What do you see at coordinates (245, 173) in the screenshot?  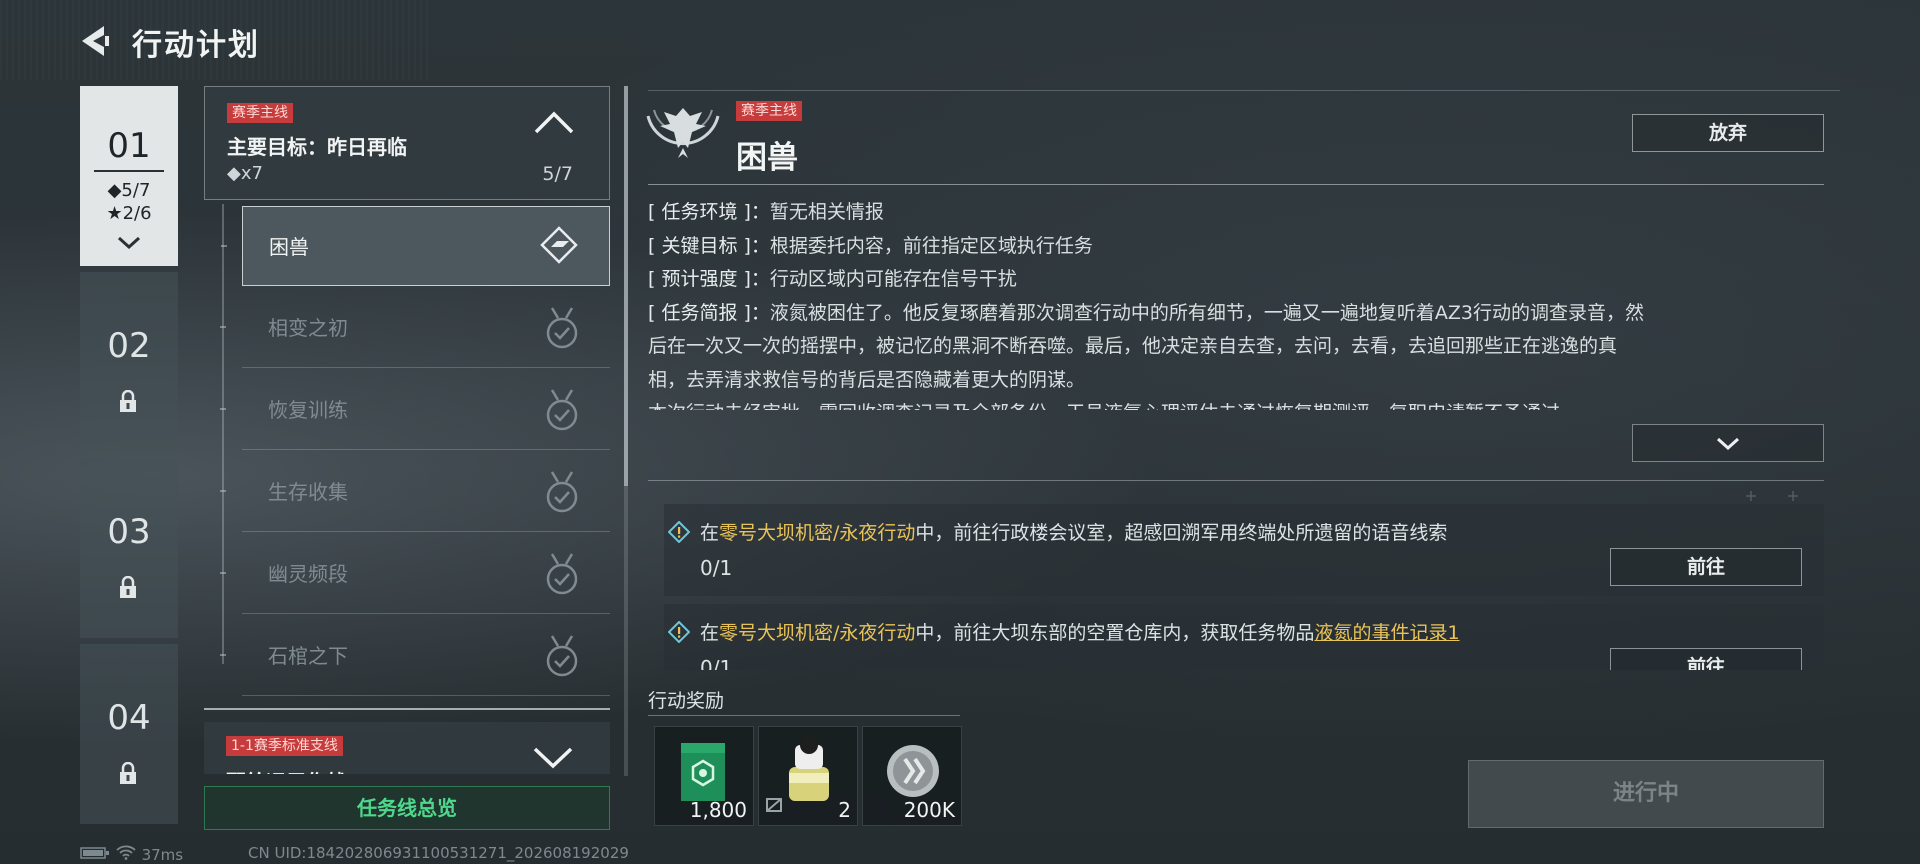 I see `main-quest-reward: ◆x7` at bounding box center [245, 173].